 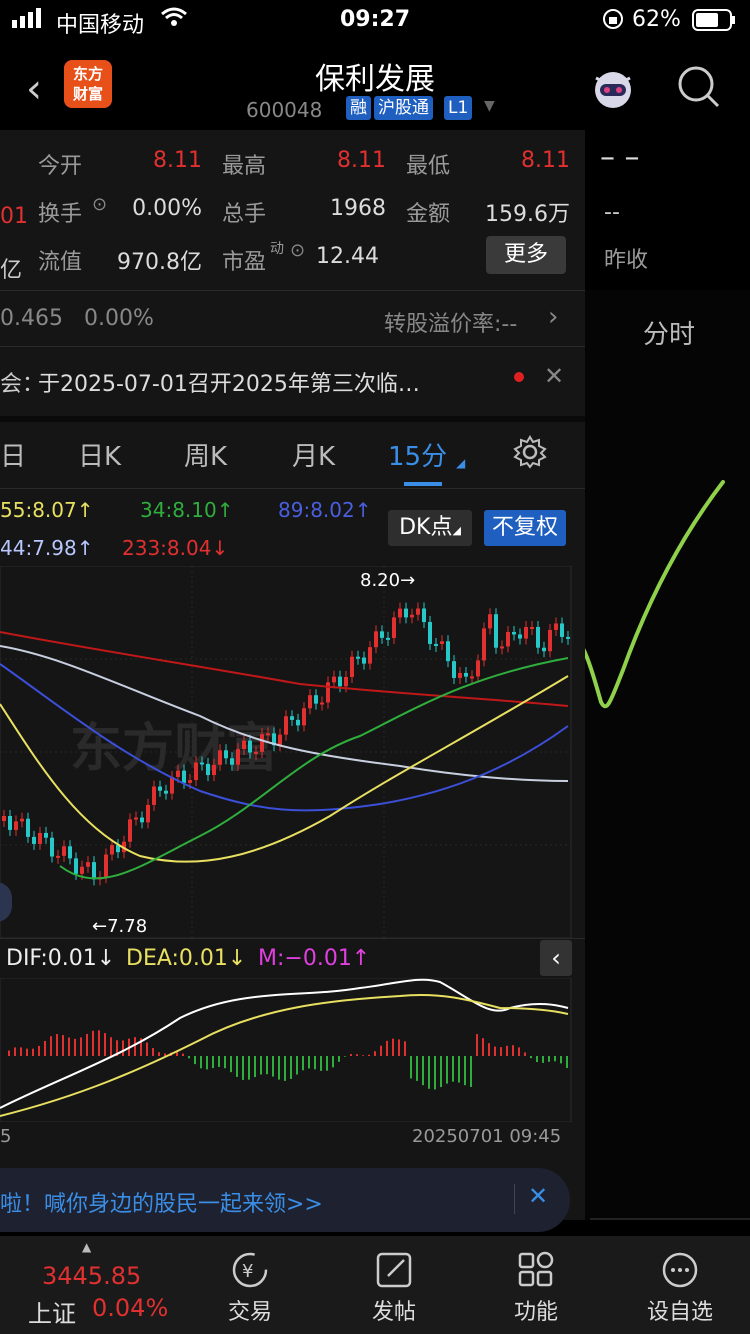 What do you see at coordinates (538, 1196) in the screenshot?
I see `close-banner-icon: ✕` at bounding box center [538, 1196].